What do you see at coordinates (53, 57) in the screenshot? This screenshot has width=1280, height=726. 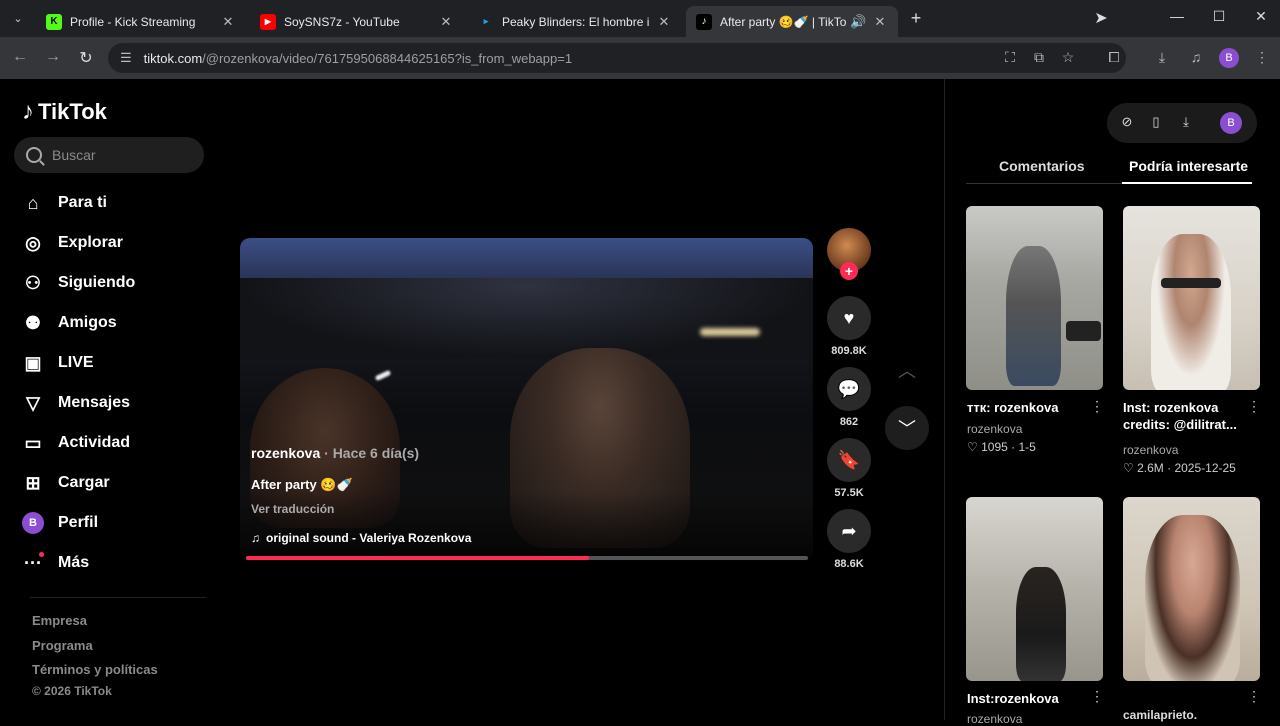 I see `forward-button: →` at bounding box center [53, 57].